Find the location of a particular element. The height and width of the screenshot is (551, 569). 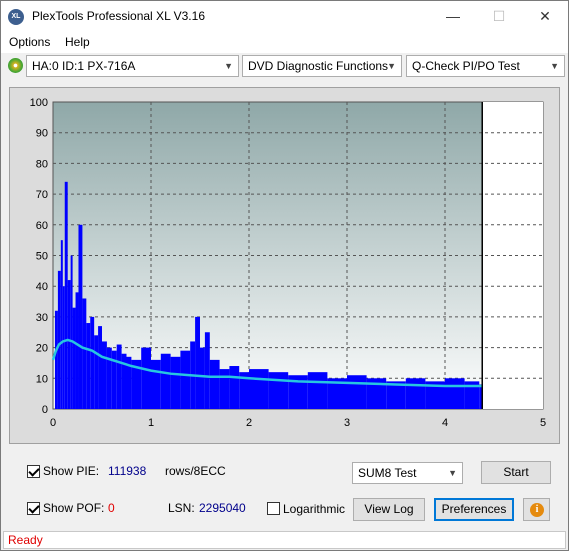

start-button: Start is located at coordinates (516, 472).